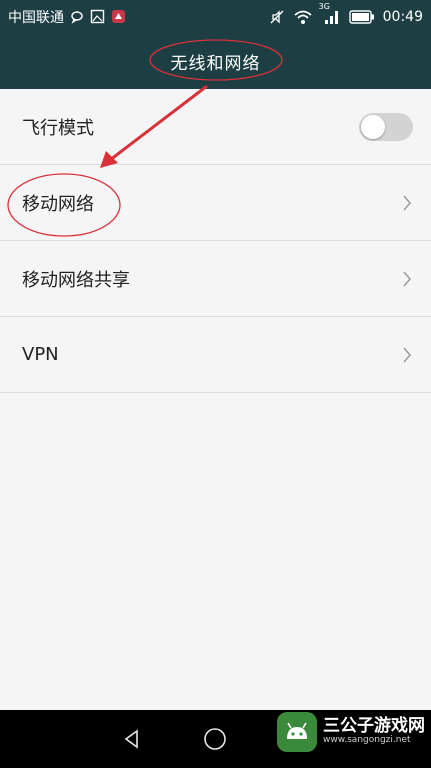 This screenshot has width=431, height=768. What do you see at coordinates (373, 126) in the screenshot?
I see `toggle-knob` at bounding box center [373, 126].